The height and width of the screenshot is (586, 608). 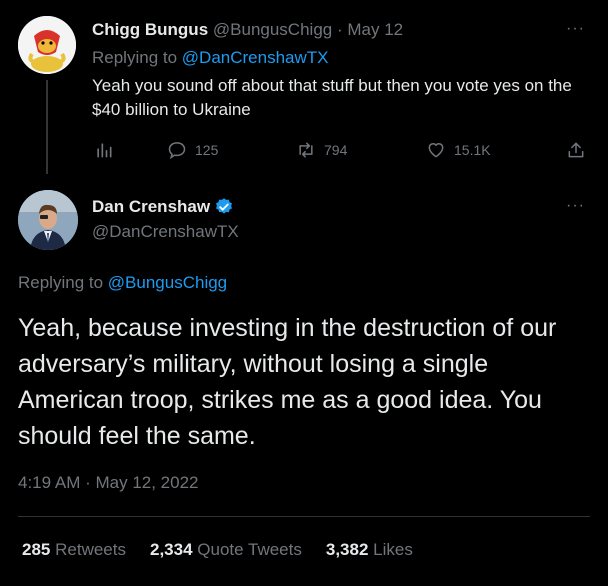 I want to click on reply-replying-to: Replying to @DanCrenshawTX, so click(x=210, y=58).